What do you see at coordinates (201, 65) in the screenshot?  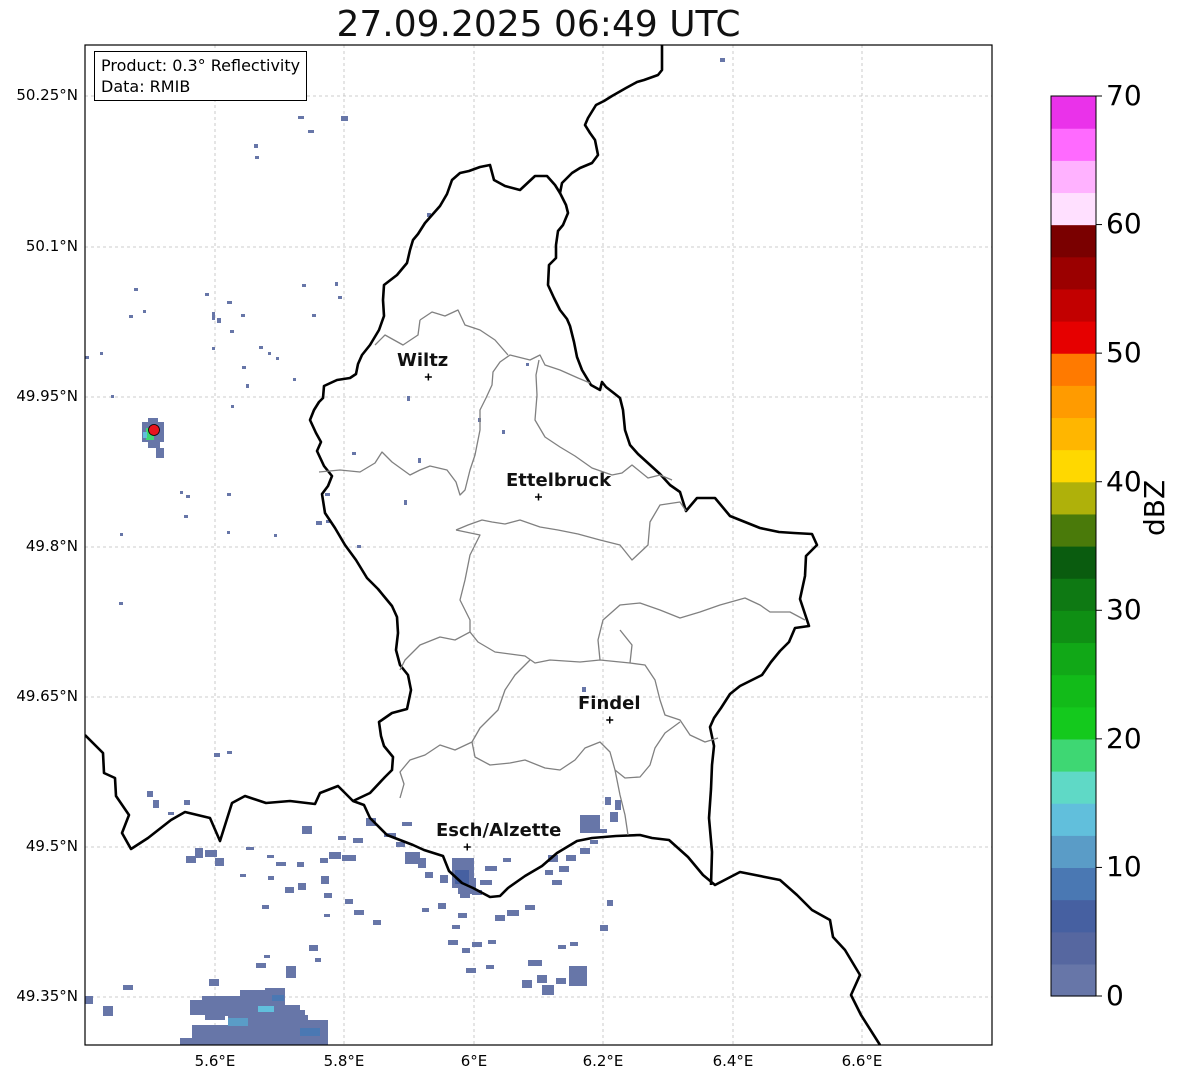 I see `info-product: Product: 0.3° Reflectivity` at bounding box center [201, 65].